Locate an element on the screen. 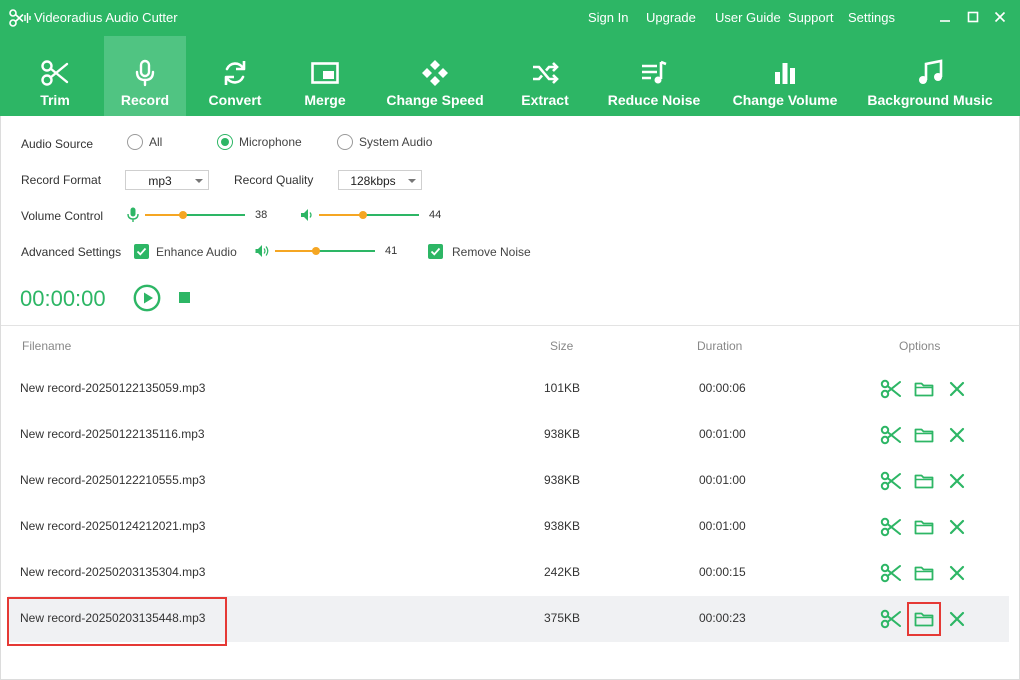  column-header-filename: Filename is located at coordinates (47, 346).